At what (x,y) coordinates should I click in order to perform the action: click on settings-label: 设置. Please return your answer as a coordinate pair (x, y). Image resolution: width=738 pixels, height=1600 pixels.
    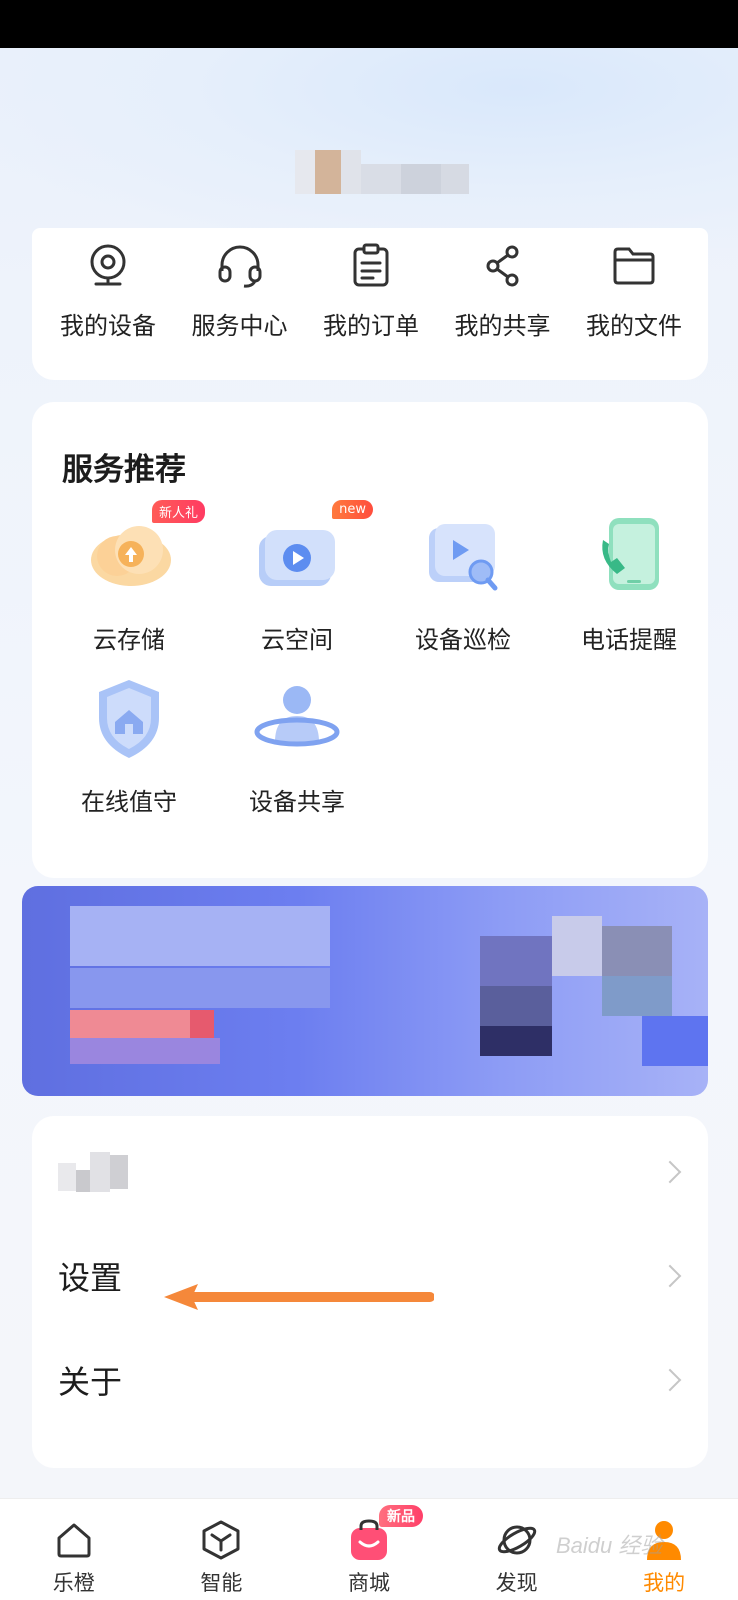
    Looking at the image, I should click on (90, 1278).